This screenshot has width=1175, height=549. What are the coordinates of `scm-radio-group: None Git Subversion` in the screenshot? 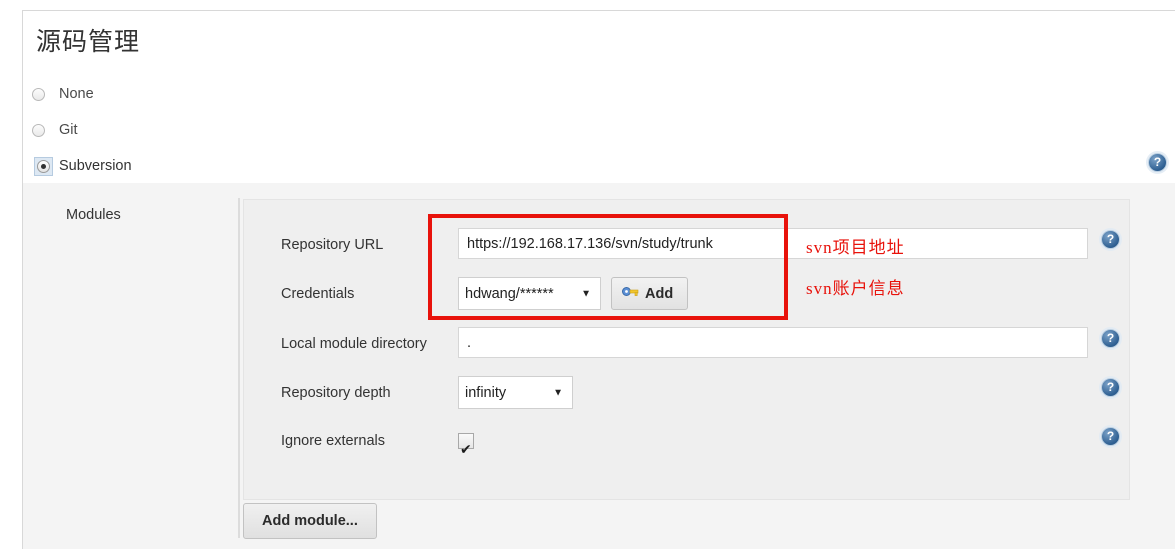 It's located at (183, 130).